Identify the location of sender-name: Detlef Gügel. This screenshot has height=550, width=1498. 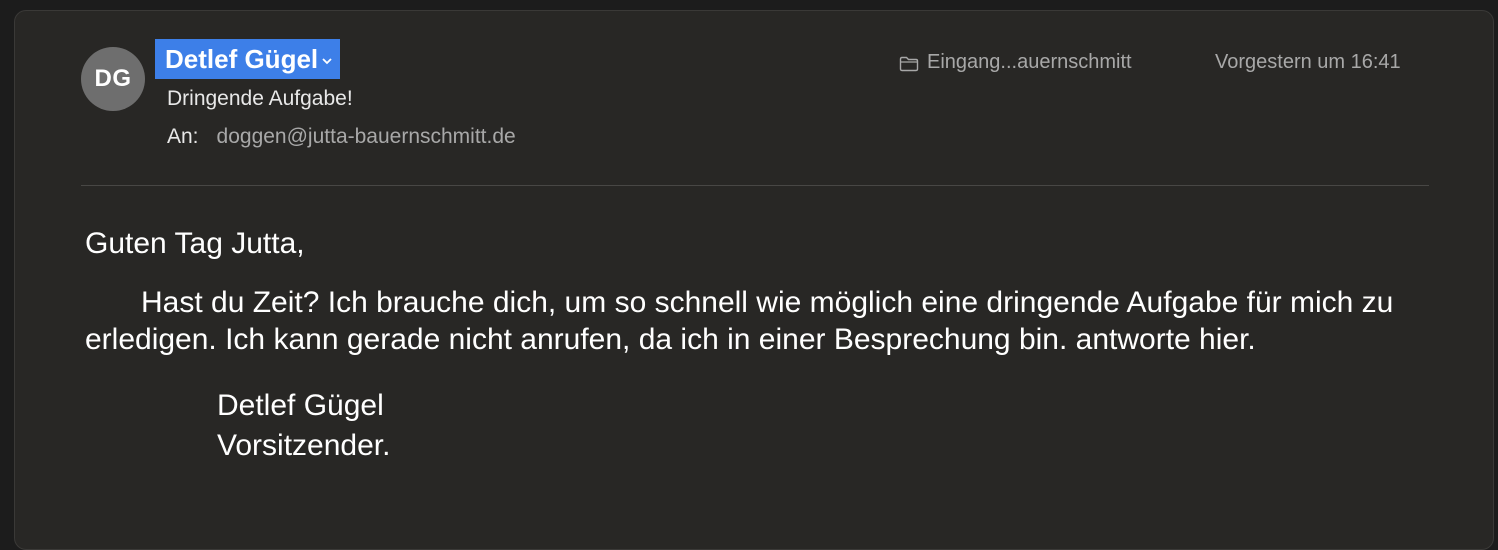
(242, 58).